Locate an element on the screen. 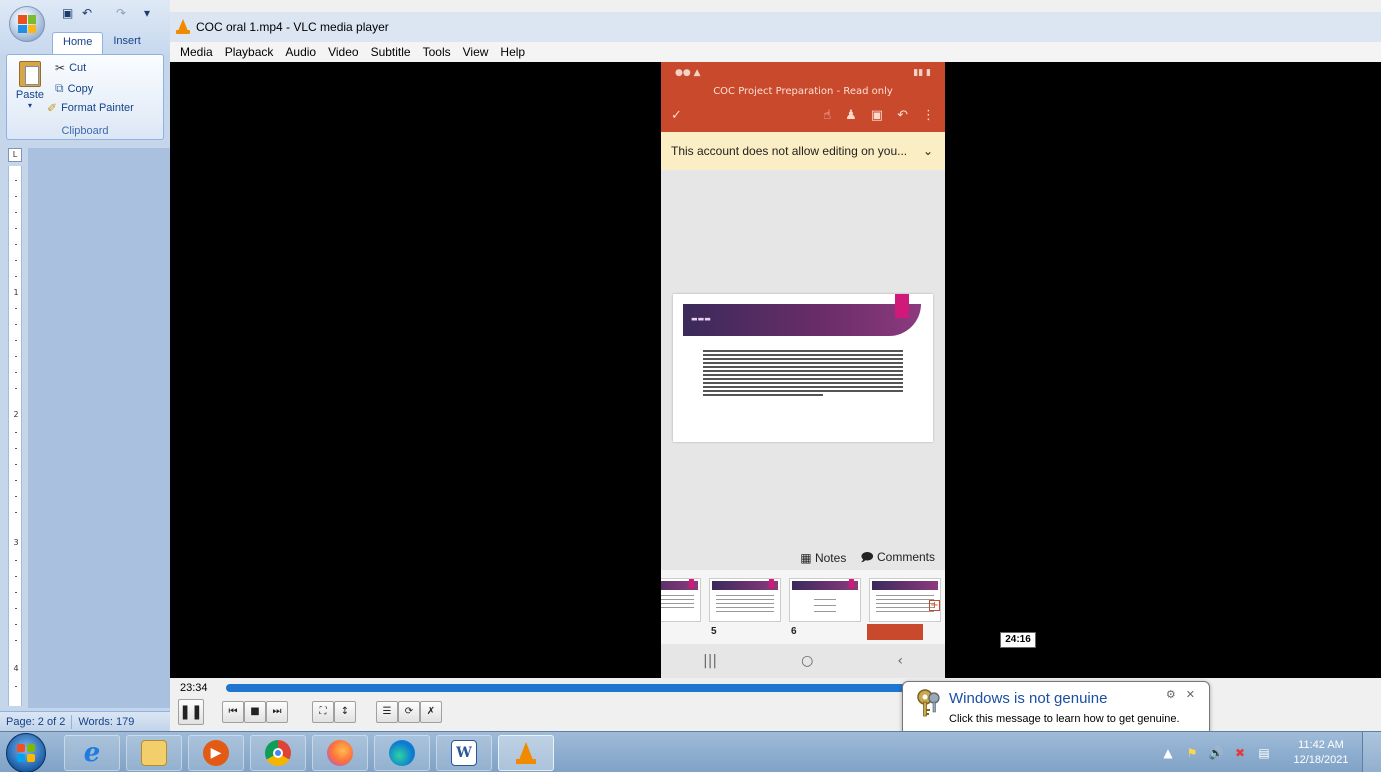  menu-subtitle: Subtitle is located at coordinates (391, 52).